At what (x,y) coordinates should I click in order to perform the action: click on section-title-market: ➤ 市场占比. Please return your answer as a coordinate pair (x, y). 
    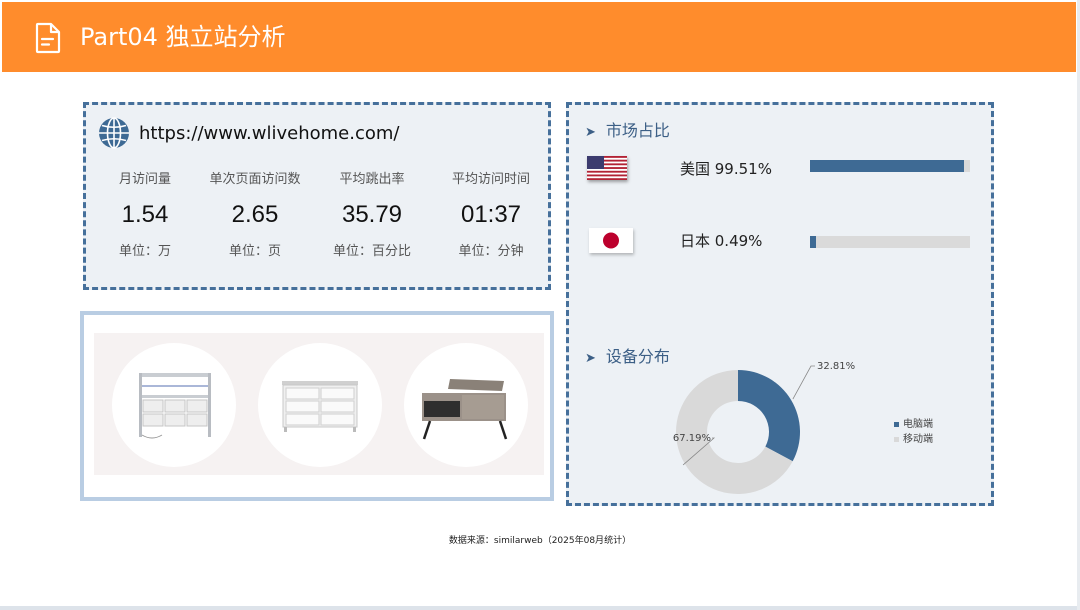
    Looking at the image, I should click on (627, 132).